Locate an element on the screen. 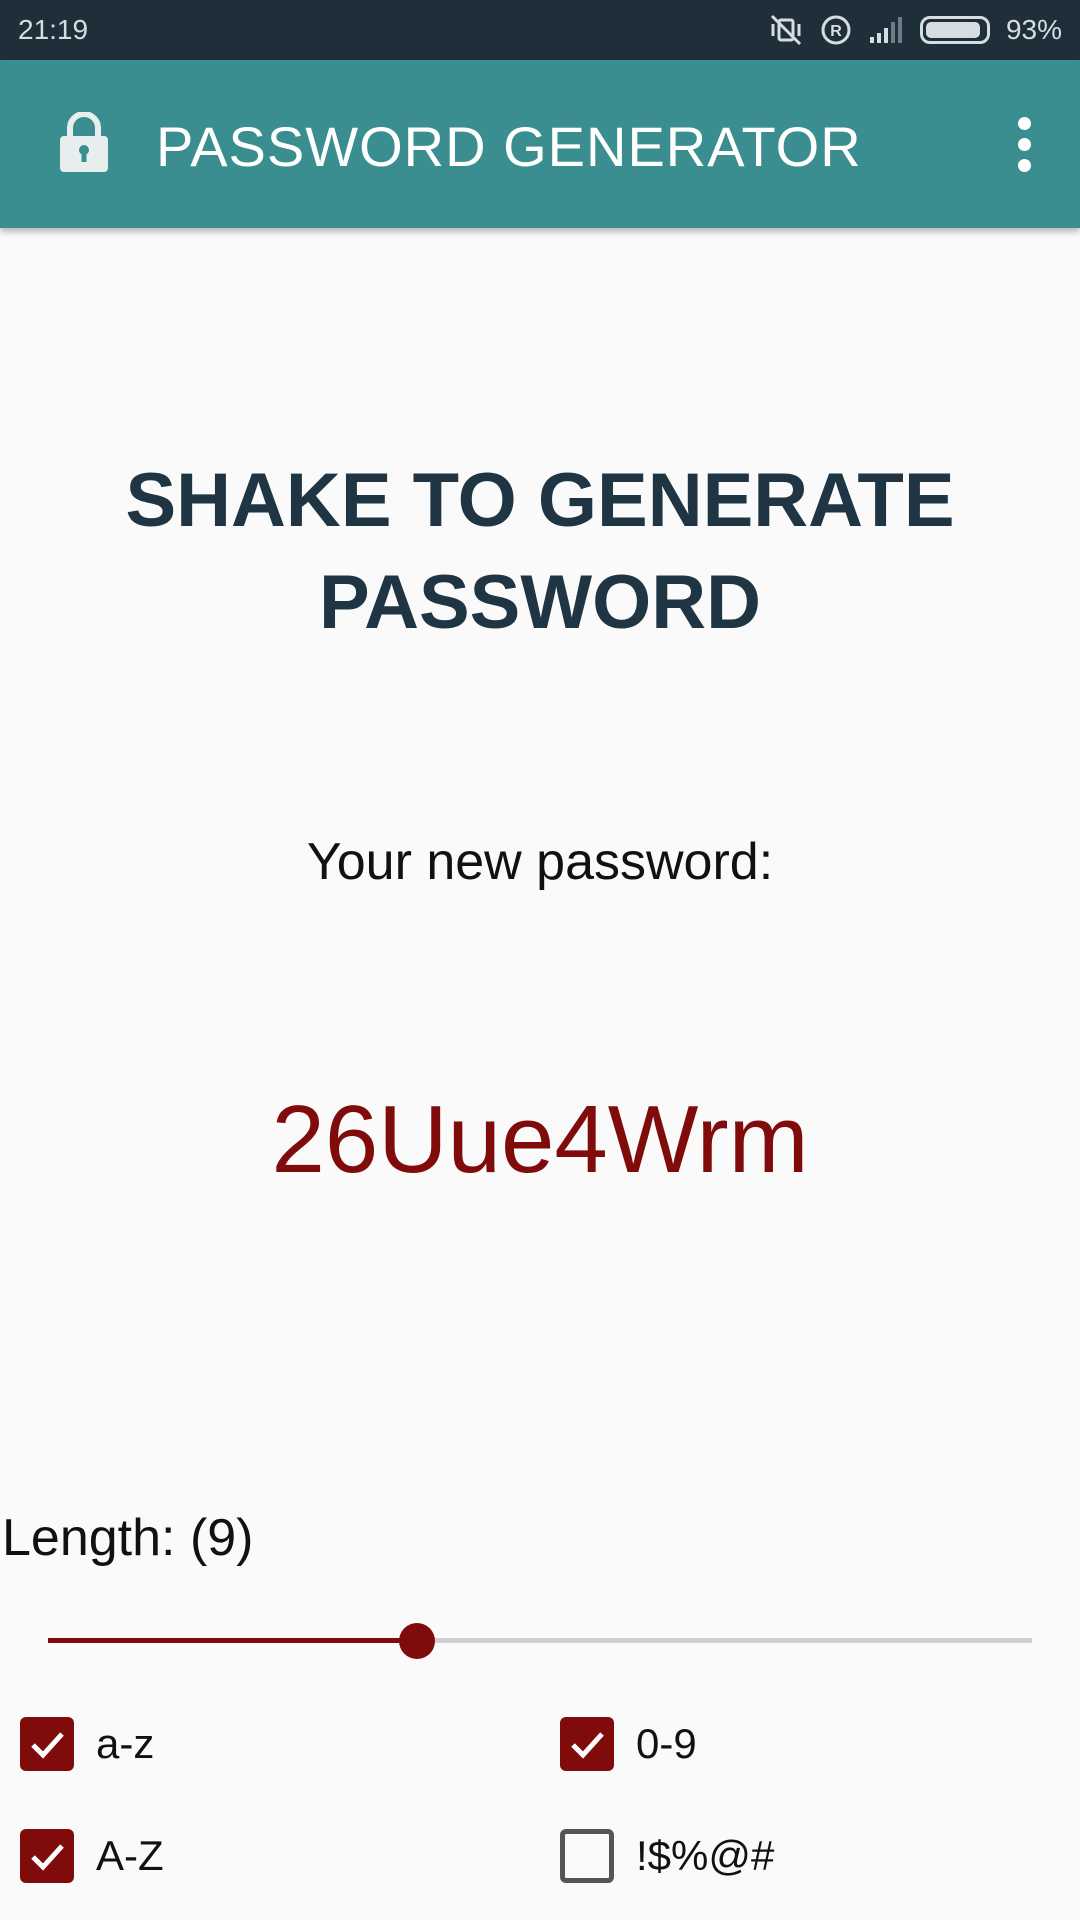 This screenshot has width=1080, height=1920. svg-text: R is located at coordinates (836, 31).